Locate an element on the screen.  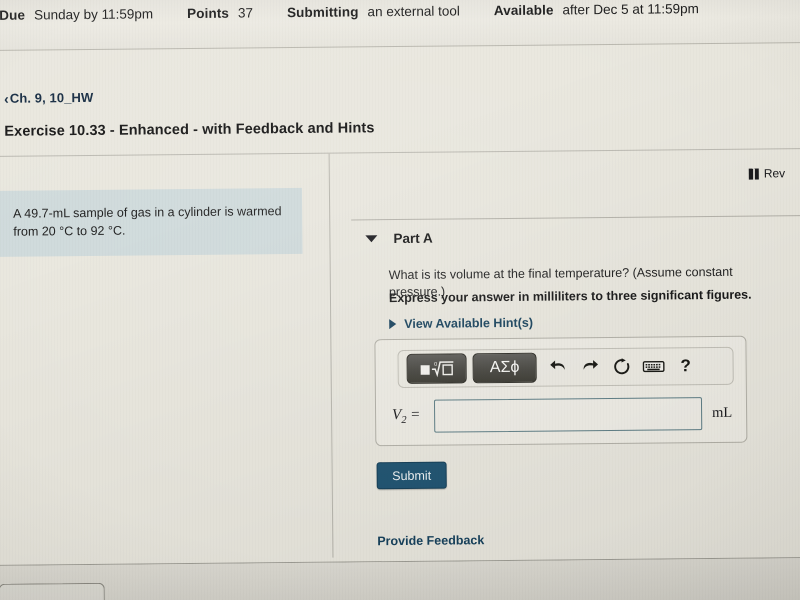
breadcrumb-label: Ch. 9, 10_HW is located at coordinates (51, 97).